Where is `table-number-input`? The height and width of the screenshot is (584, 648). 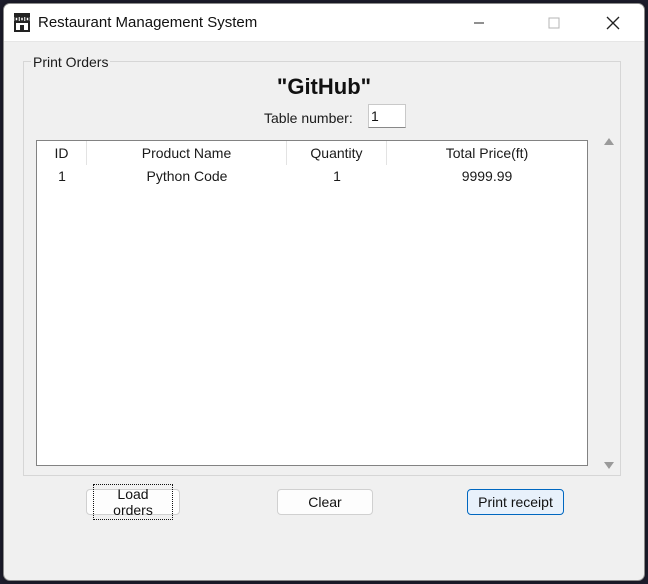
table-number-input is located at coordinates (387, 116).